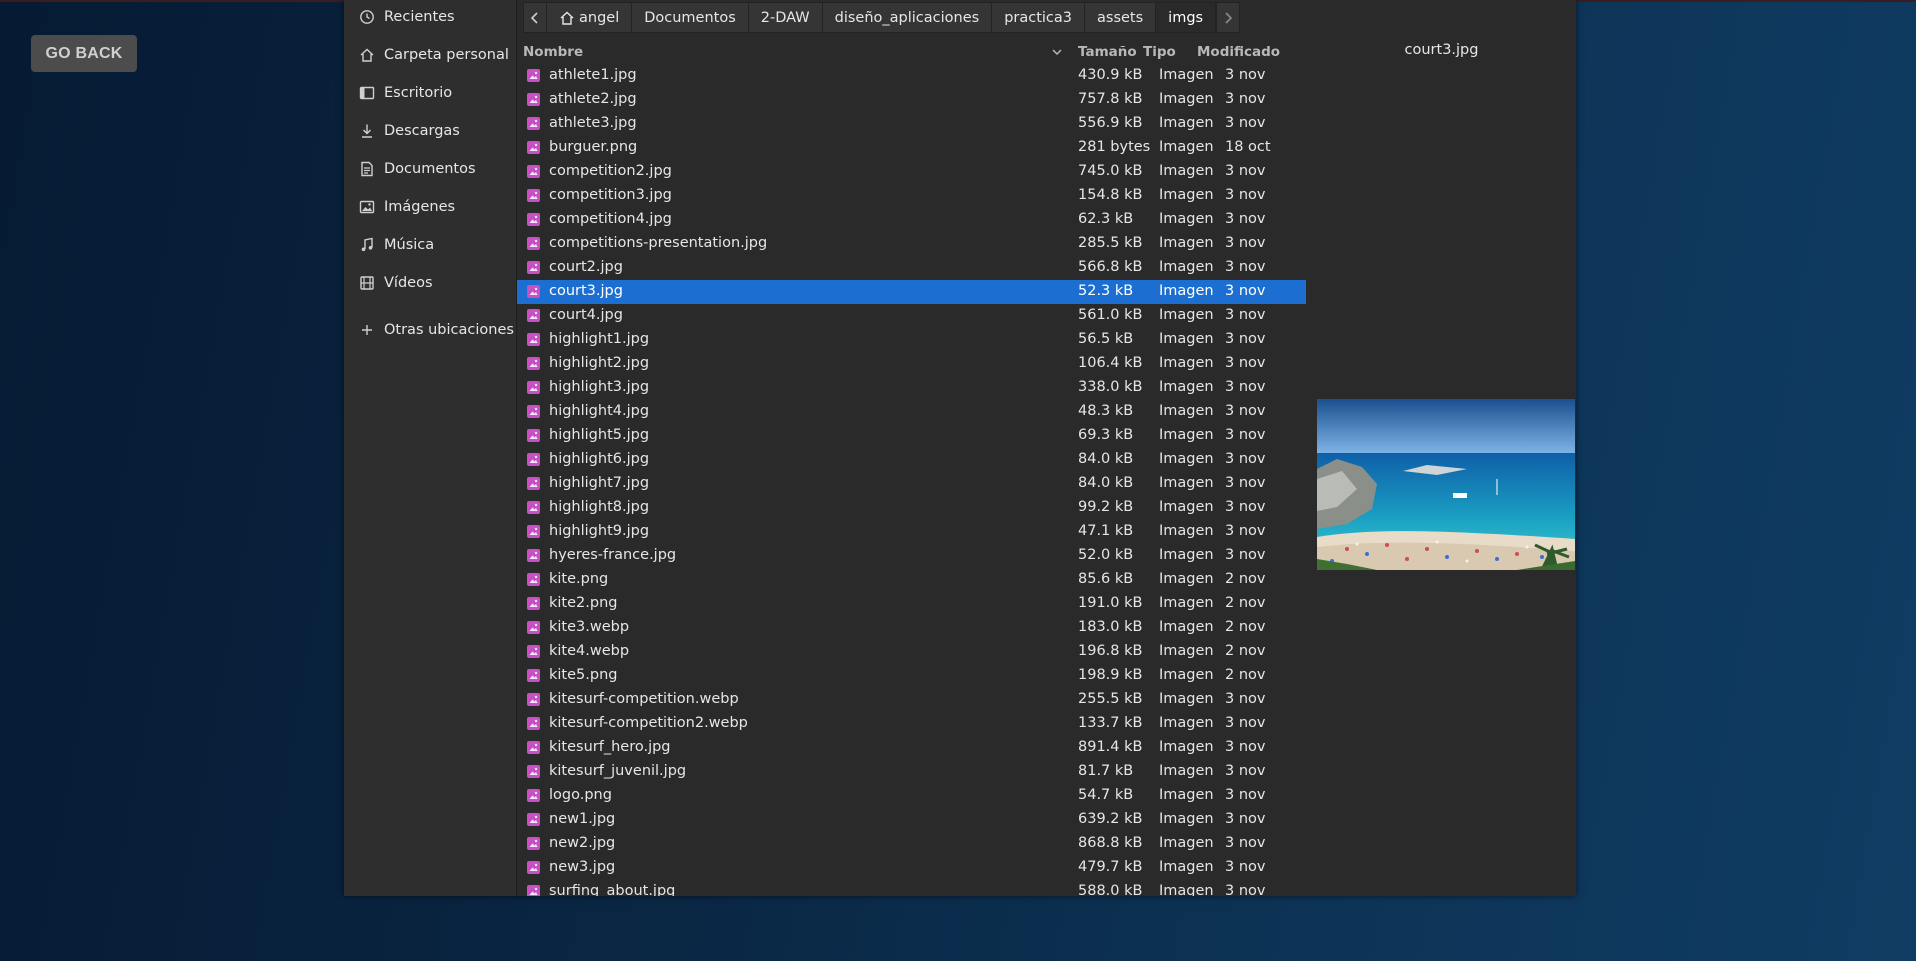 This screenshot has height=961, width=1916. I want to click on file-size: 745.0 kB, so click(1110, 171).